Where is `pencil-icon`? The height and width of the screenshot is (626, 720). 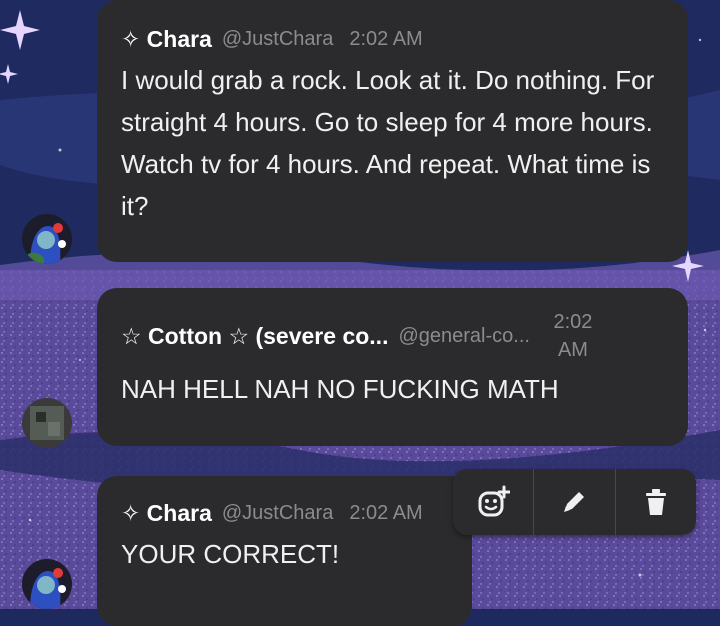
pencil-icon is located at coordinates (574, 502).